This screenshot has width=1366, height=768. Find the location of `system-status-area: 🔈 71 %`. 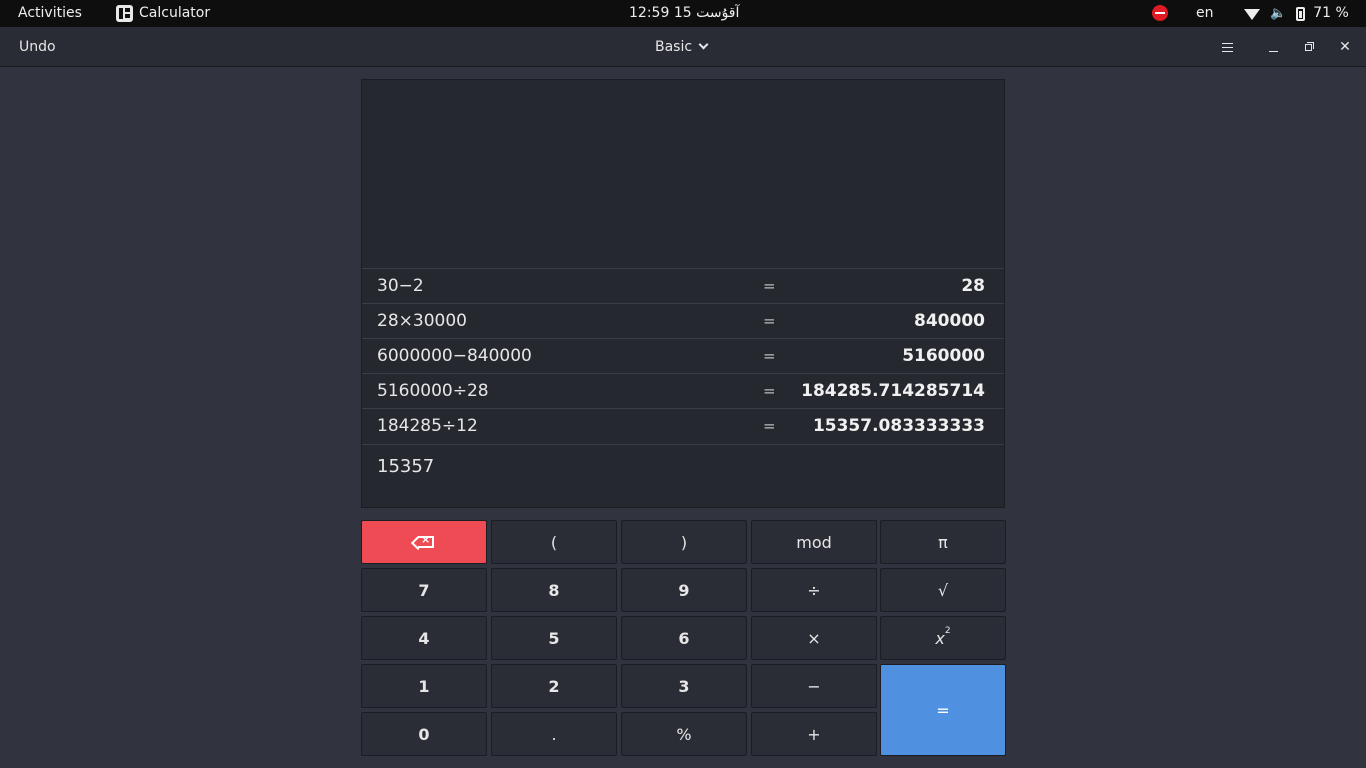

system-status-area: 🔈 71 % is located at coordinates (1296, 13).